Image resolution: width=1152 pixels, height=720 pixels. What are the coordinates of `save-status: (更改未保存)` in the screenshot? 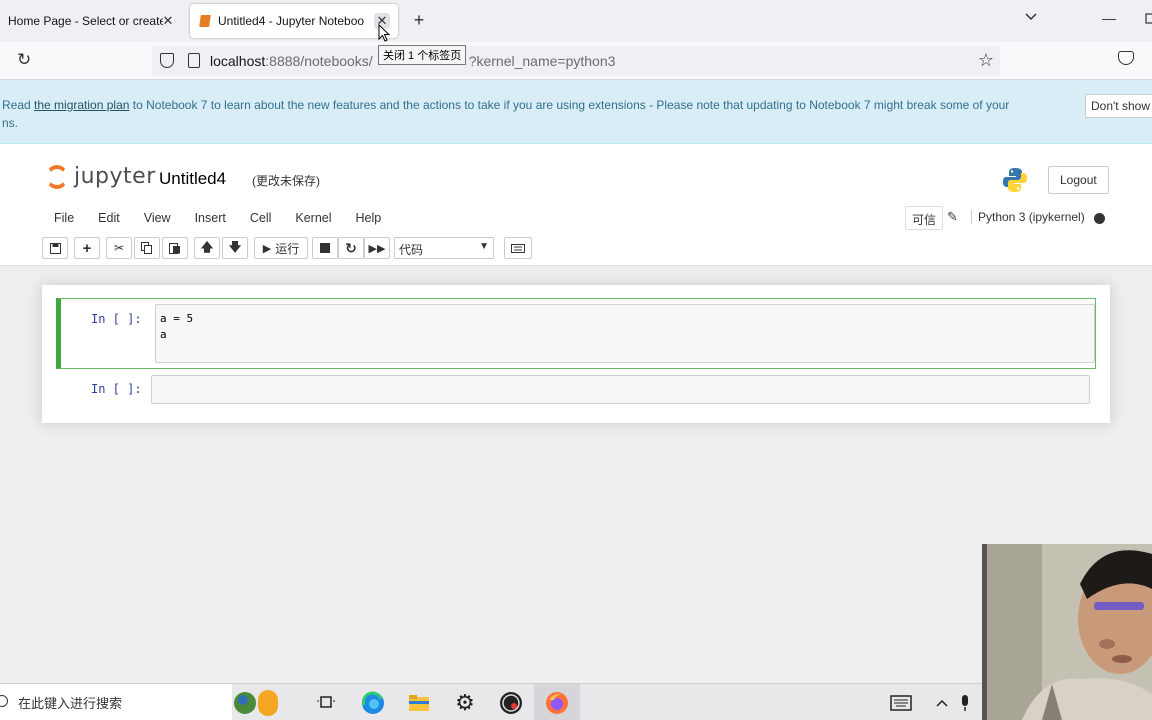 It's located at (286, 181).